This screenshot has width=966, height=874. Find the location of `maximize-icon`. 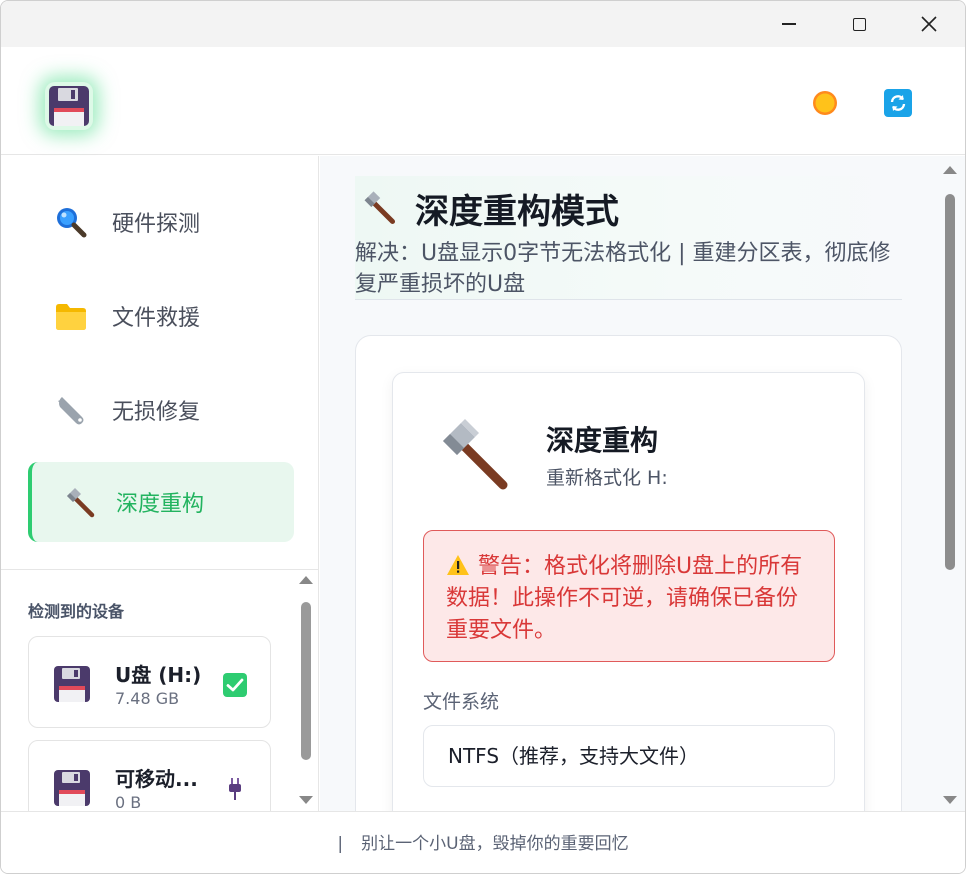

maximize-icon is located at coordinates (859, 24).